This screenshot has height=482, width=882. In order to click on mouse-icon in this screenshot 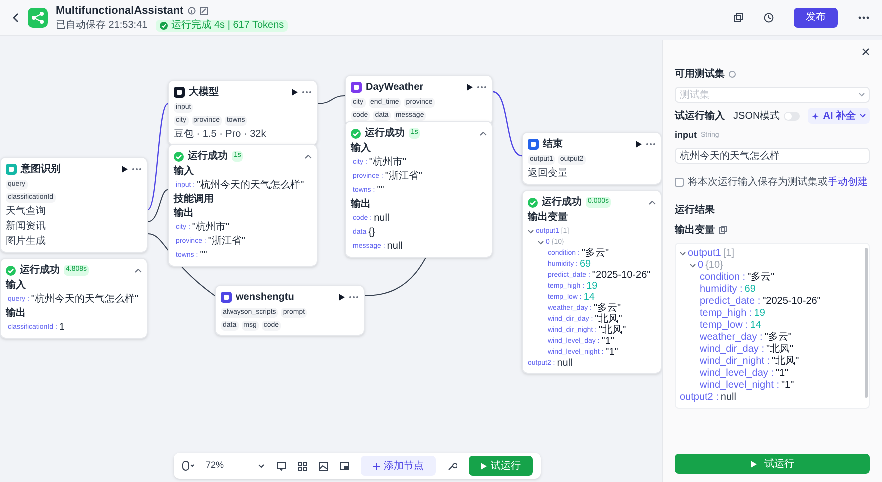, I will do `click(188, 466)`.